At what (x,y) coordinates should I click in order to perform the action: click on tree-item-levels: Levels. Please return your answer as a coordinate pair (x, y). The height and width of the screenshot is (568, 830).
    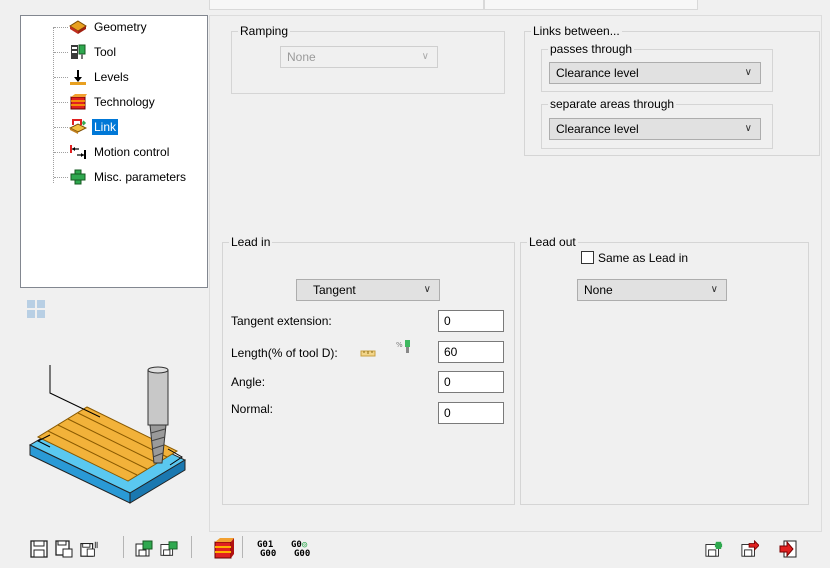
    Looking at the image, I should click on (114, 77).